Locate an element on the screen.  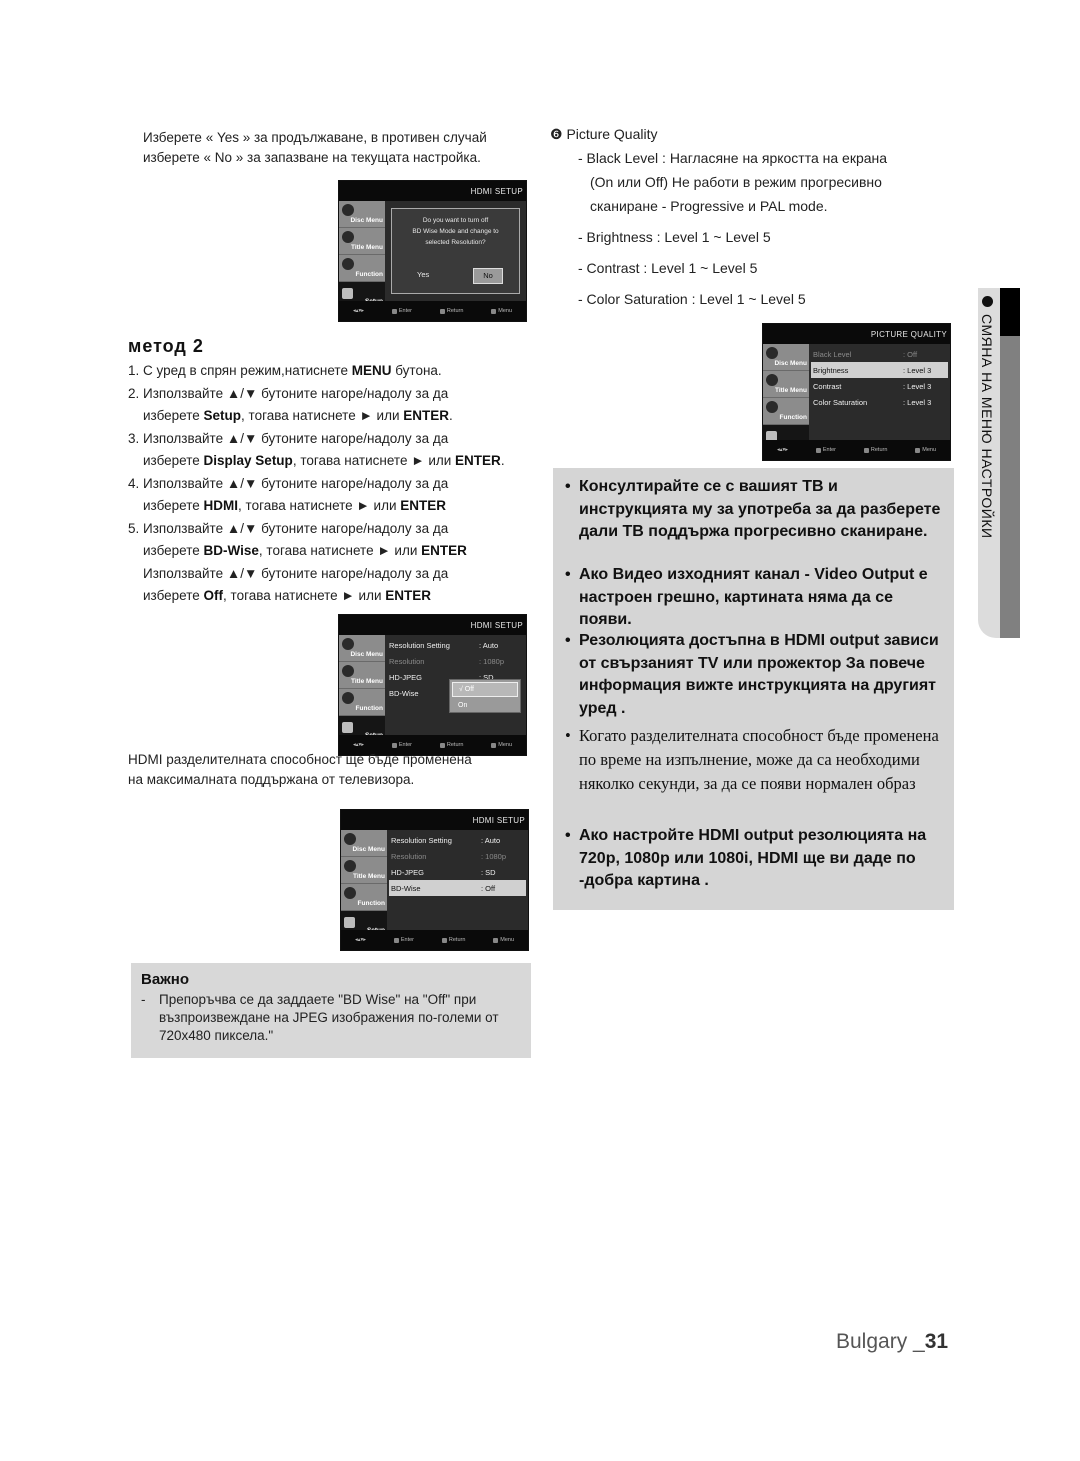
osd-row: HD-JPEG: SD is located at coordinates (457, 872).